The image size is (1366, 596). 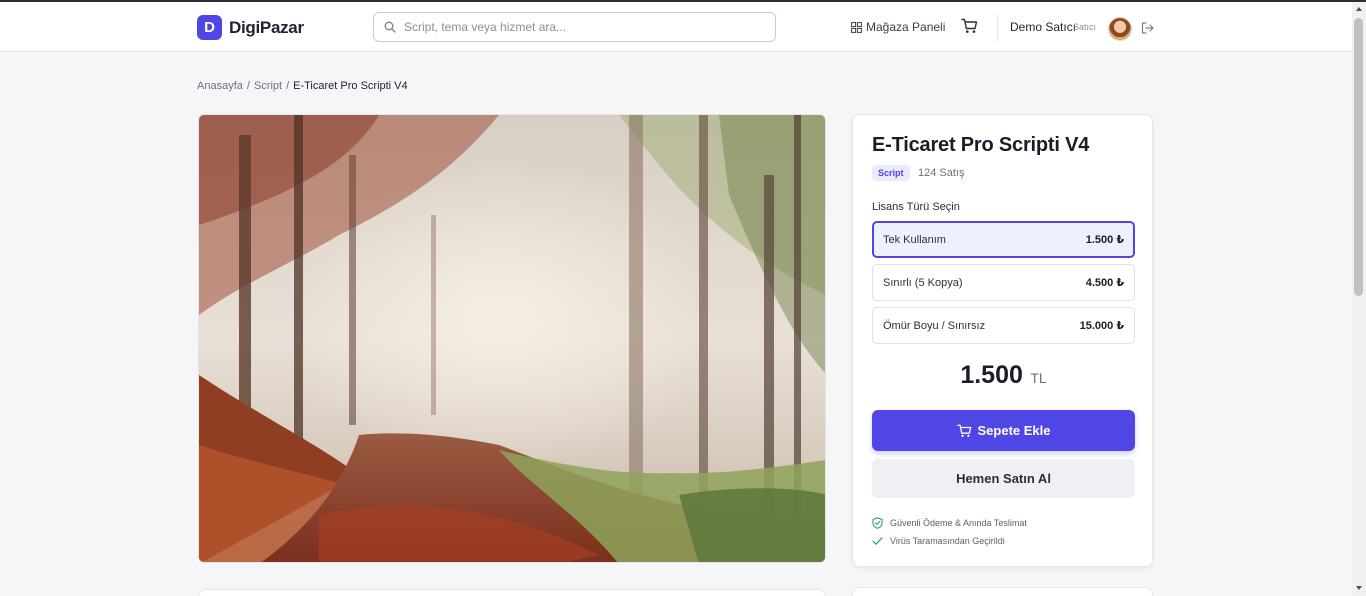 I want to click on logo-text: DigiPazar, so click(x=266, y=27).